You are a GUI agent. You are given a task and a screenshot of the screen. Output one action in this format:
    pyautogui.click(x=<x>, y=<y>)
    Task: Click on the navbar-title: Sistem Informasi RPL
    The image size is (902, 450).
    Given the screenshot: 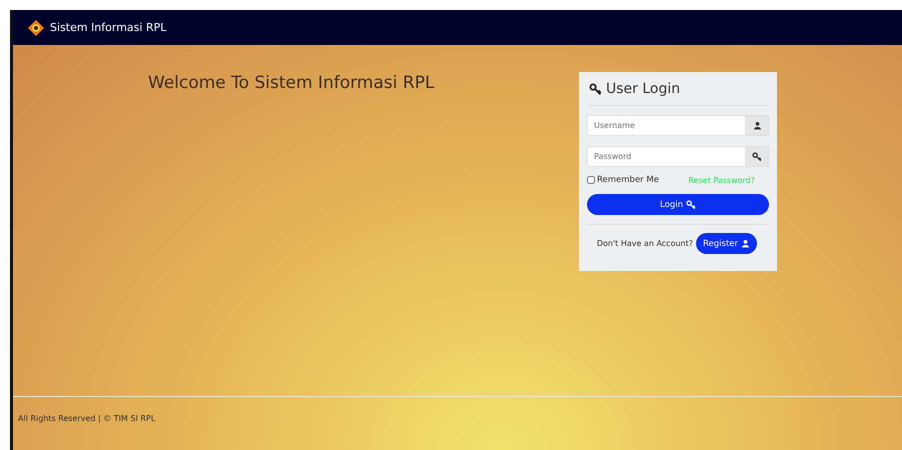 What is the action you would take?
    pyautogui.click(x=108, y=27)
    